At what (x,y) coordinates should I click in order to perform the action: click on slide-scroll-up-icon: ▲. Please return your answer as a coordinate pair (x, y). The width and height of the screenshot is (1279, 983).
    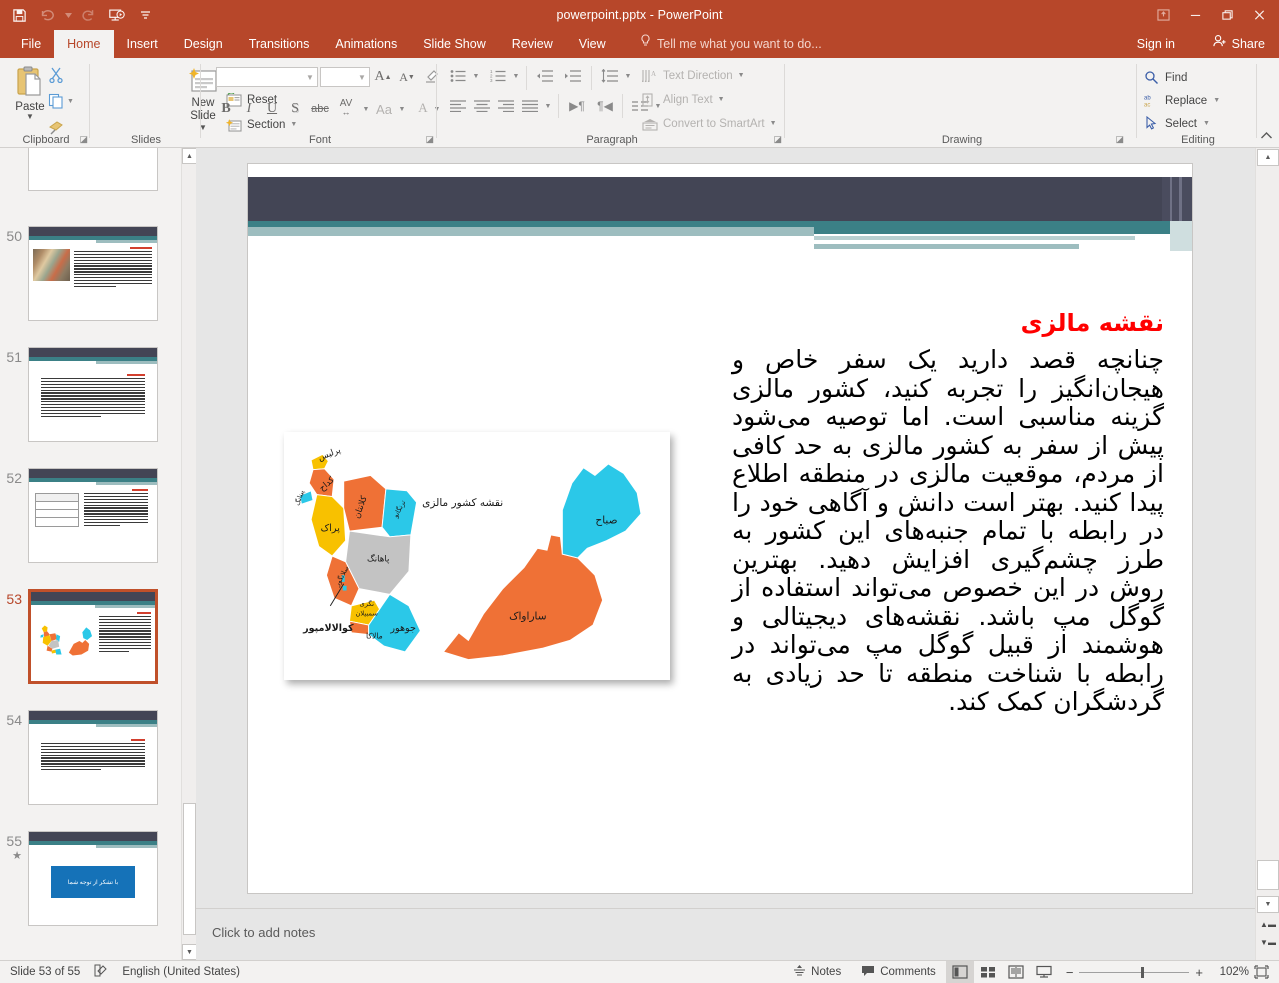
    Looking at the image, I should click on (1268, 157).